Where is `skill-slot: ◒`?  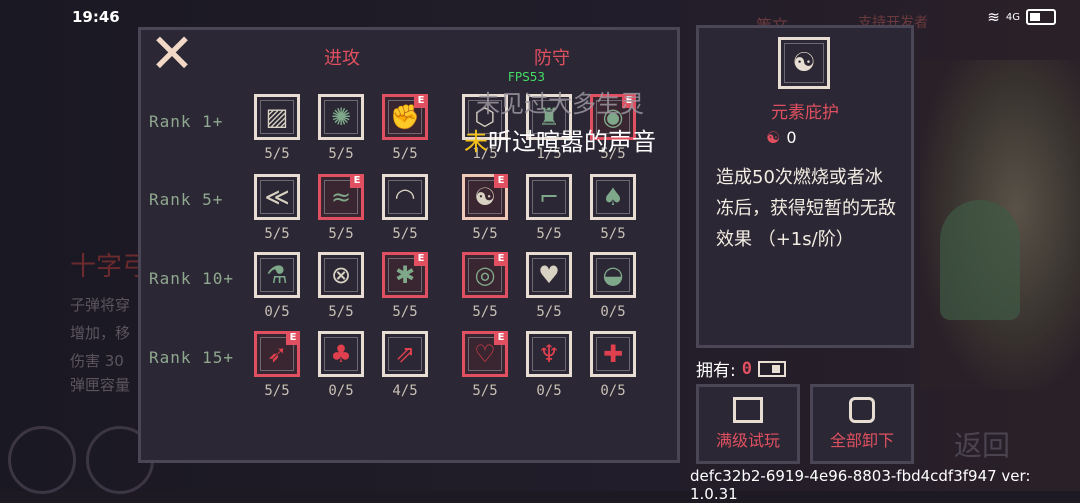
skill-slot: ◒ is located at coordinates (613, 275).